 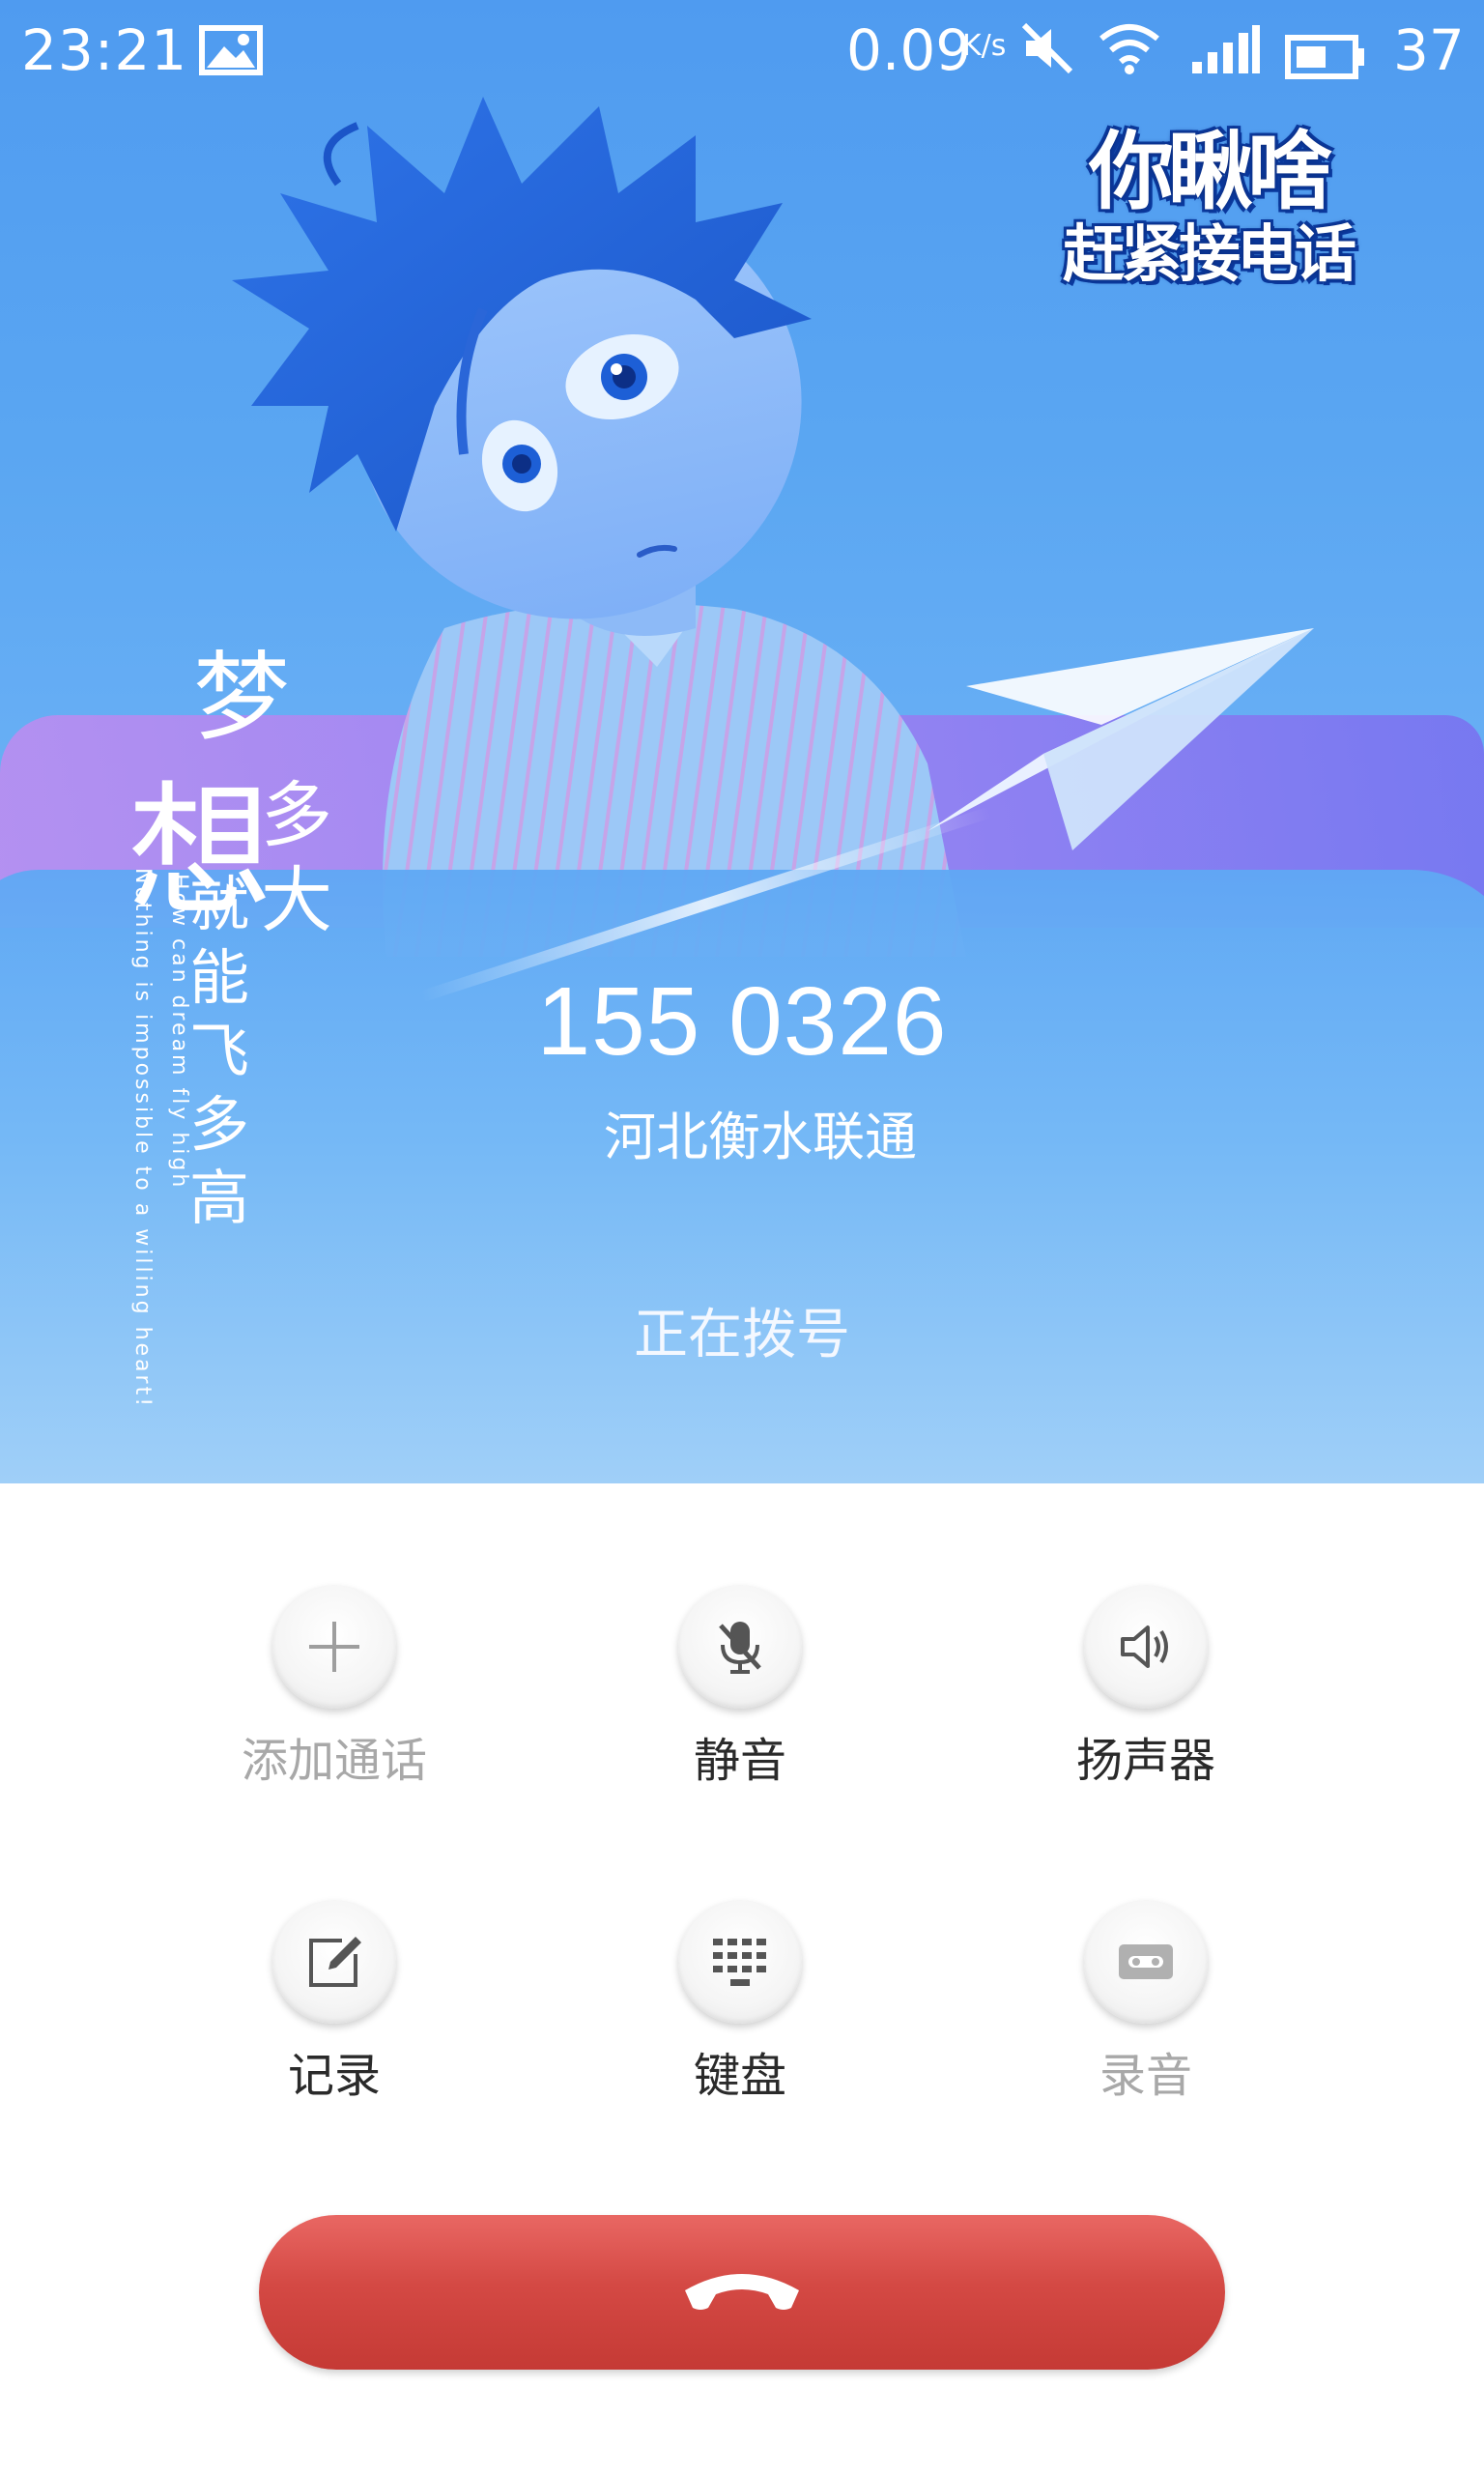 I want to click on wallpaper-banner: 你瞅啥 赶紧接电话, so click(x=1208, y=213).